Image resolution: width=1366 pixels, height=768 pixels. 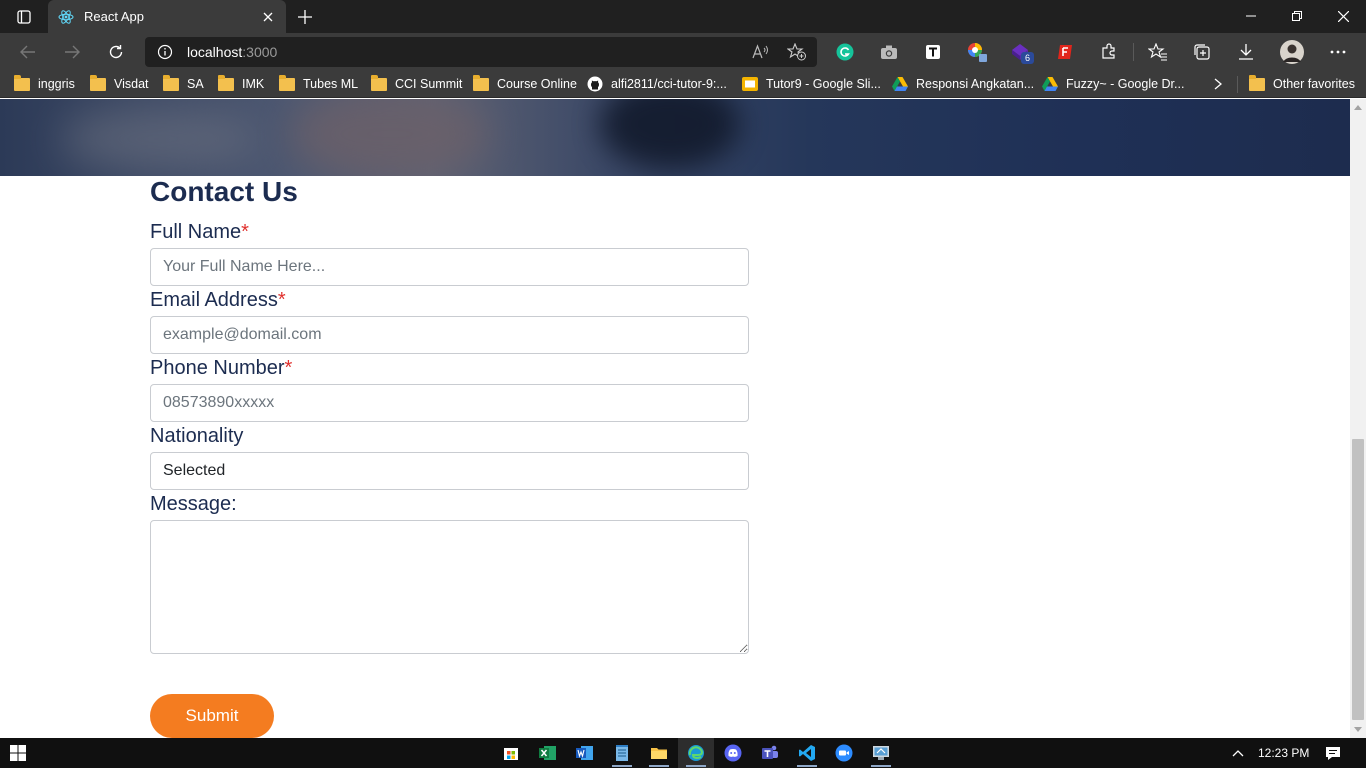 What do you see at coordinates (66, 16) in the screenshot?
I see `react-icon` at bounding box center [66, 16].